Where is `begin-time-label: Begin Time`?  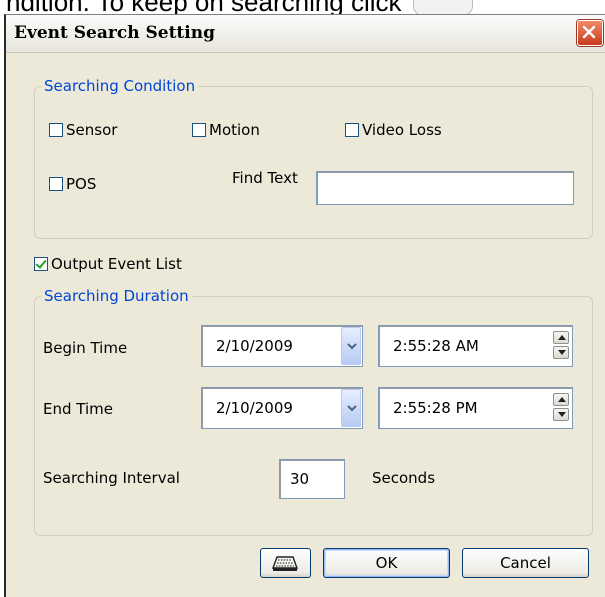 begin-time-label: Begin Time is located at coordinates (85, 348).